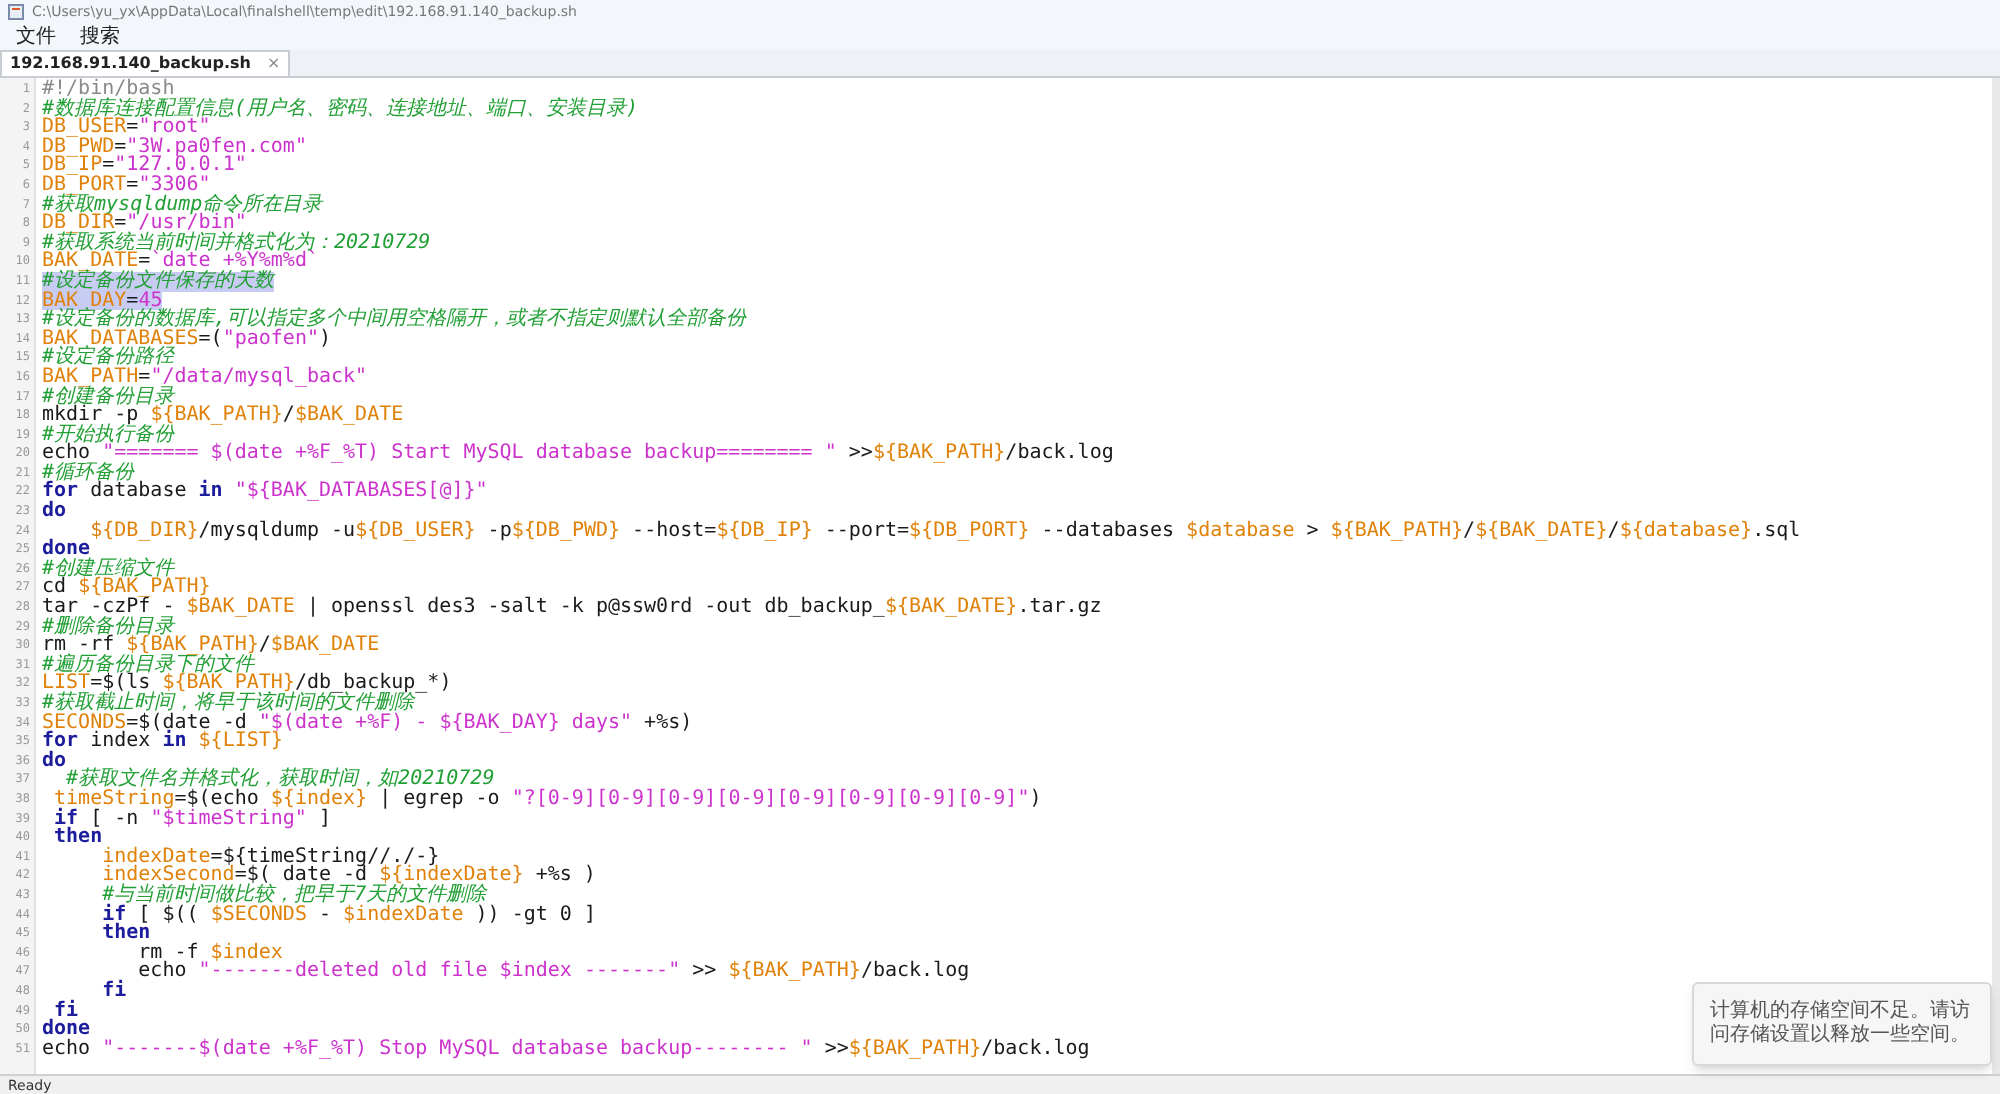 This screenshot has width=2000, height=1094. Describe the element at coordinates (348, 915) in the screenshot. I see `code-line: if [ $(( $SECONDS - $indexDate )) -gt 0 ]` at that location.